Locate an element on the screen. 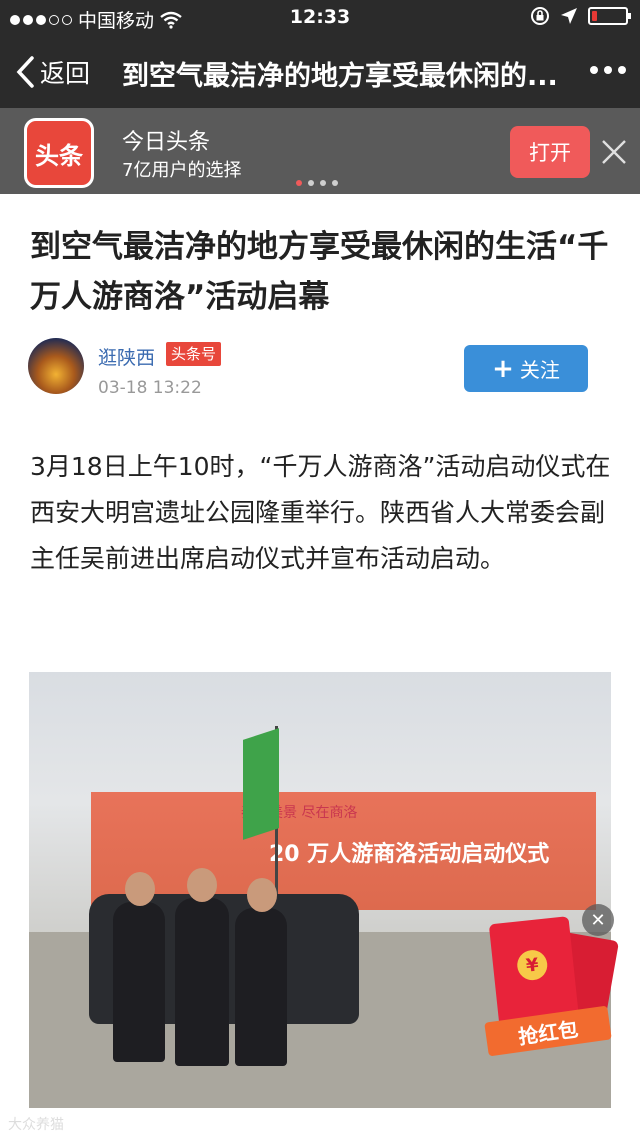 The image size is (640, 1138). billboard-title: 20 万人游商洛活动启动仪式 is located at coordinates (409, 854).